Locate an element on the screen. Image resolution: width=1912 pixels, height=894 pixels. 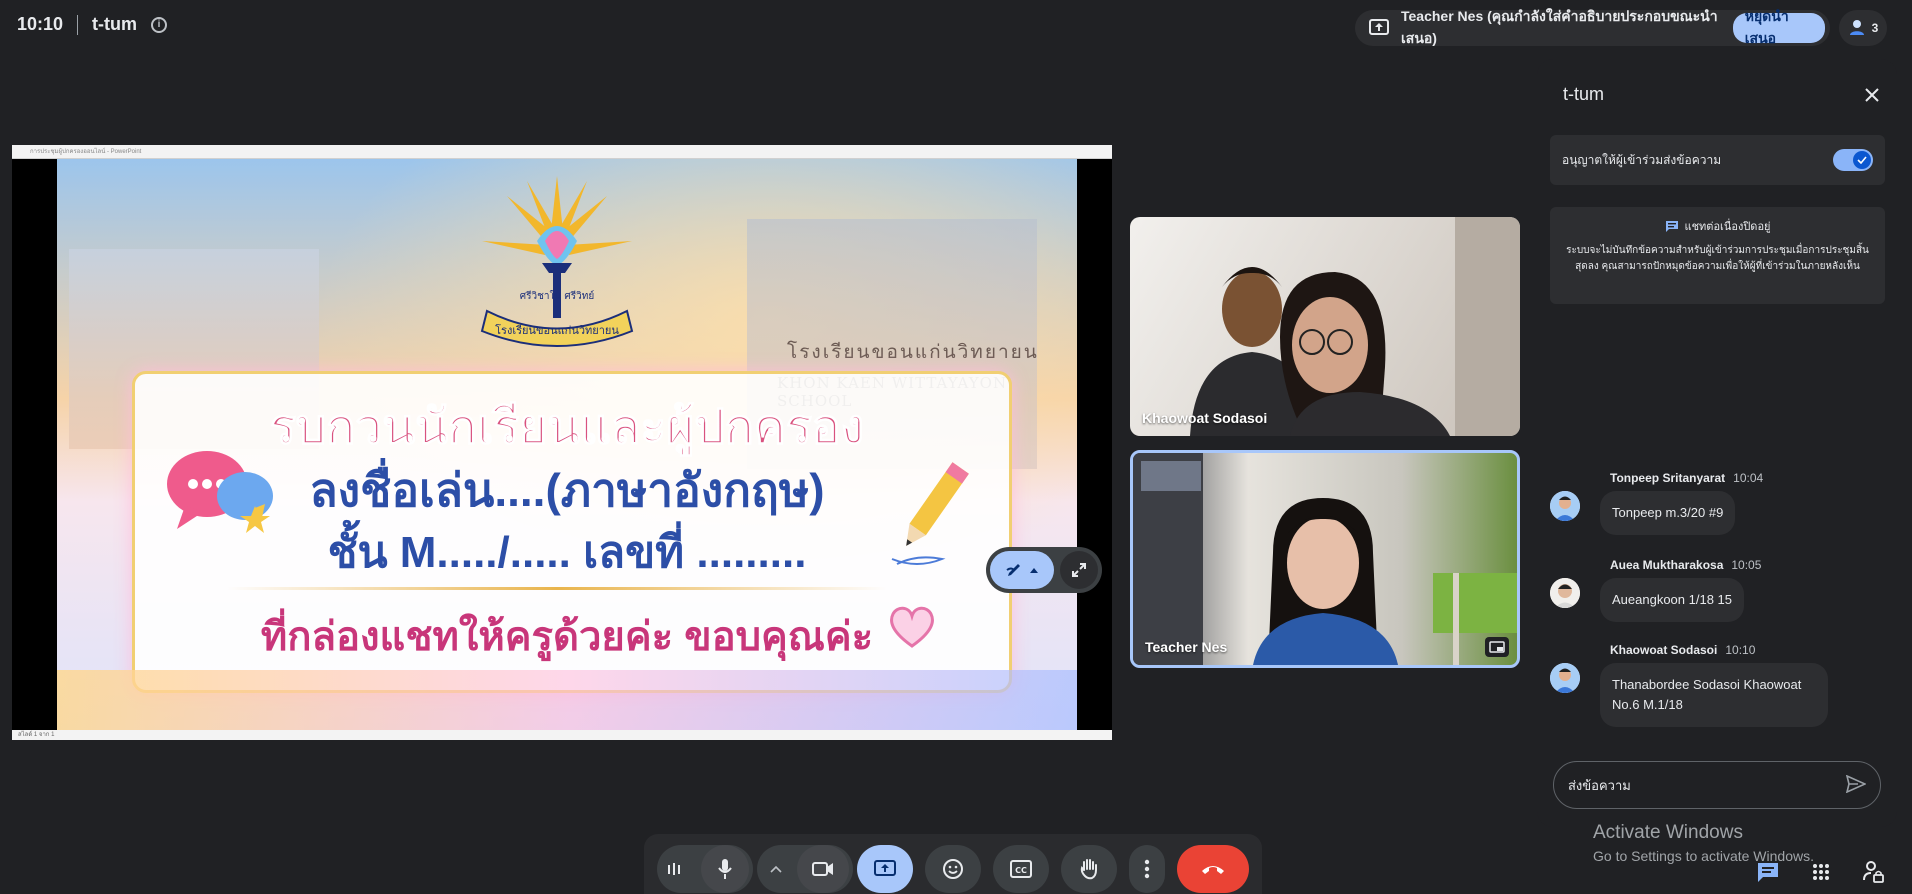
participants-button: 3 is located at coordinates (1863, 28).